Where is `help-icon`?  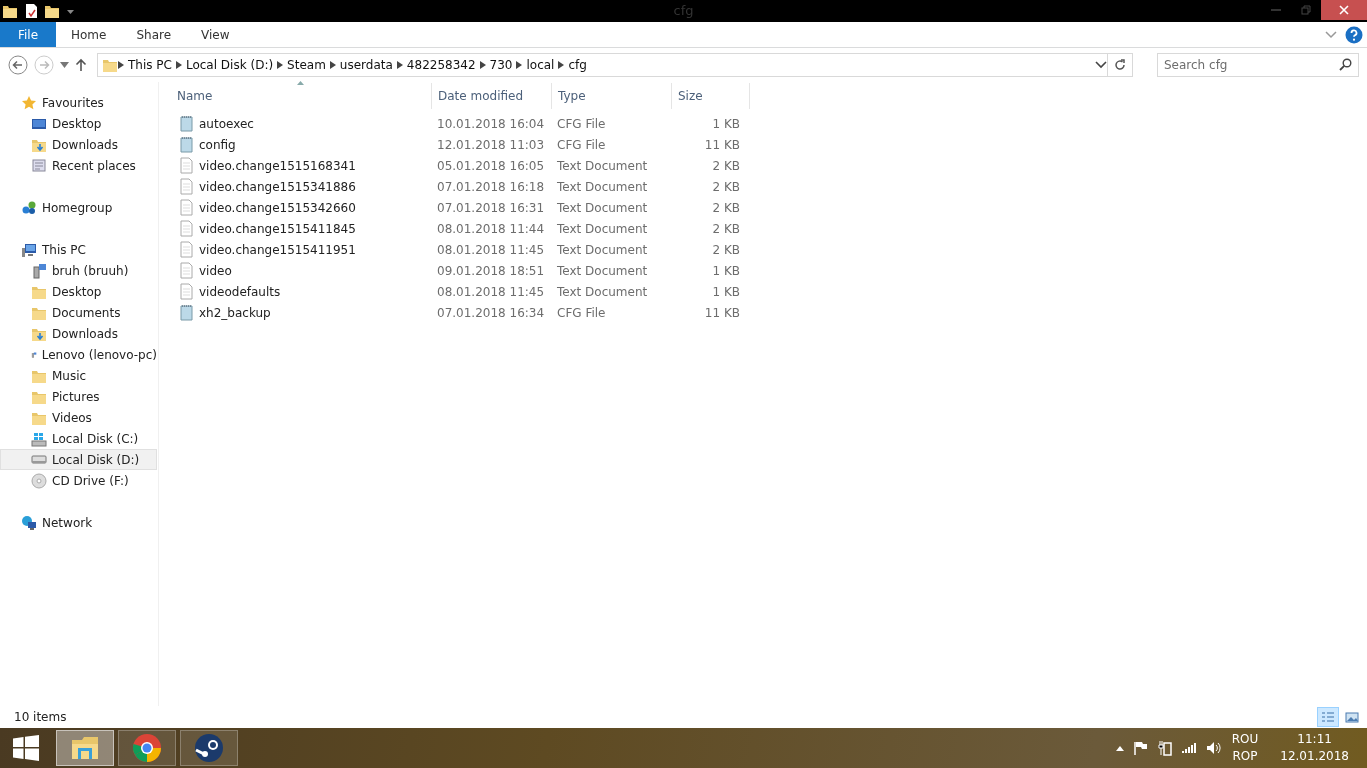 help-icon is located at coordinates (1354, 34).